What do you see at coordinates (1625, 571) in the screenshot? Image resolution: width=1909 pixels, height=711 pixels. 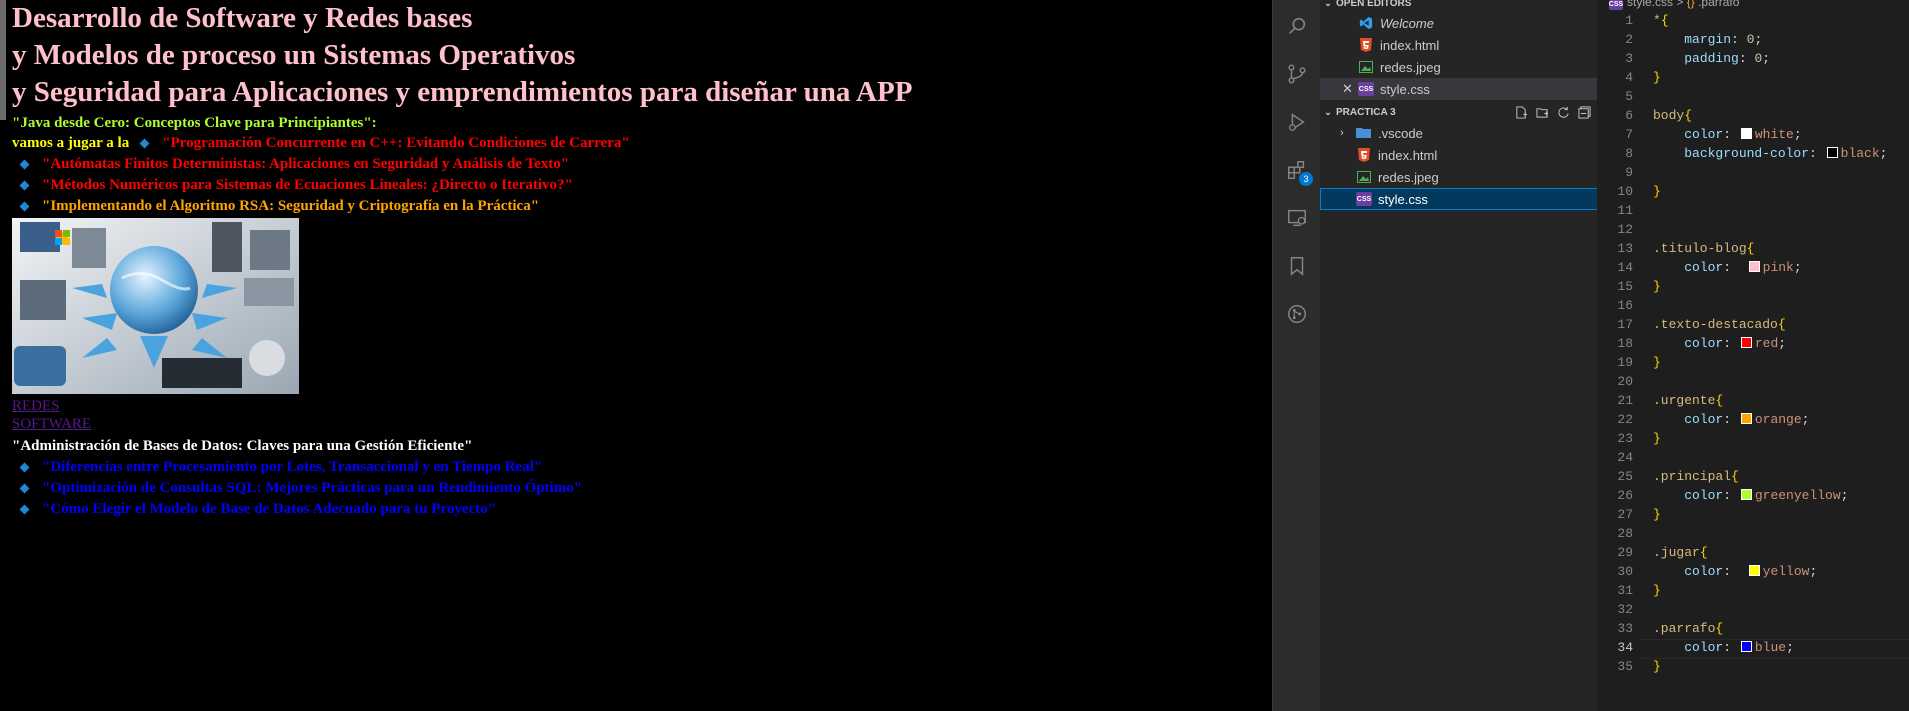 I see `line-number: 30` at bounding box center [1625, 571].